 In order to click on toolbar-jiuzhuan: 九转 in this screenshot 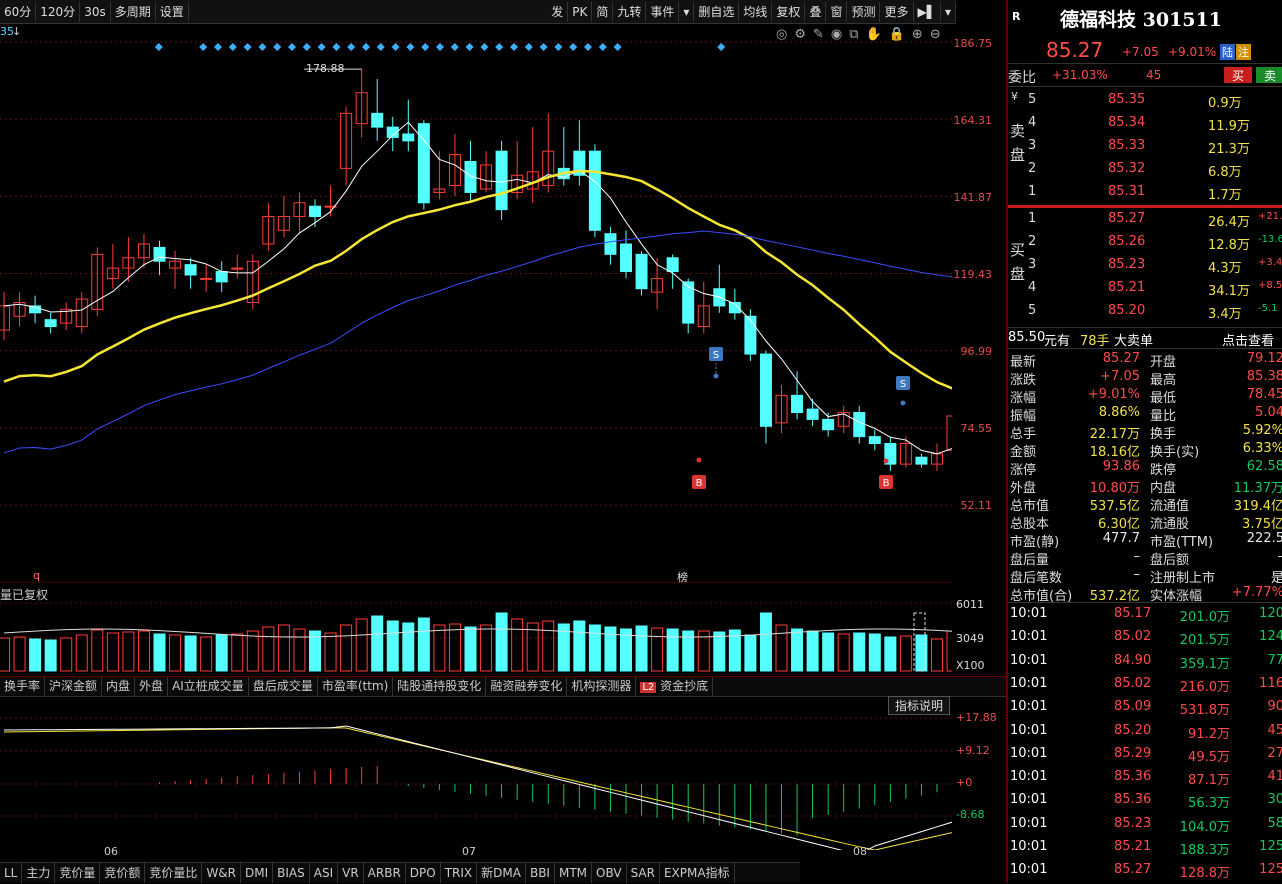, I will do `click(630, 11)`.